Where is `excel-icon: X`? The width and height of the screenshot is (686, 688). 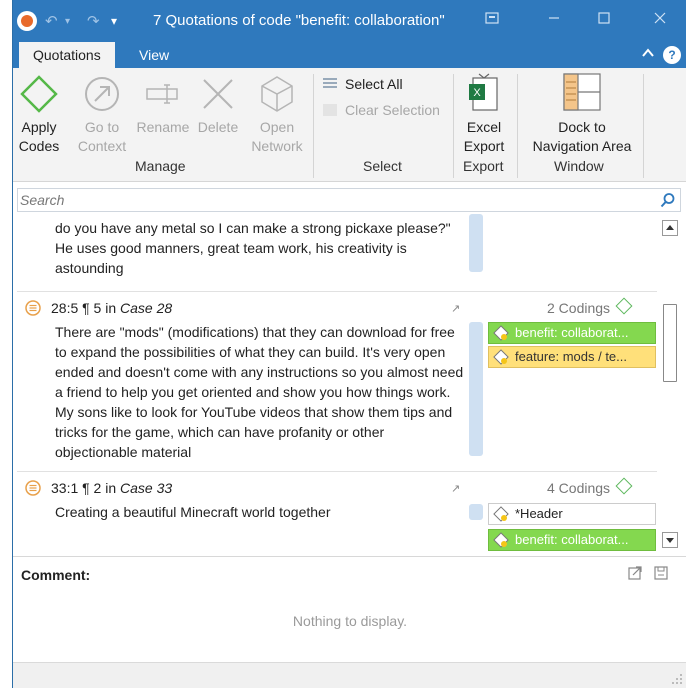 excel-icon: X is located at coordinates (483, 92).